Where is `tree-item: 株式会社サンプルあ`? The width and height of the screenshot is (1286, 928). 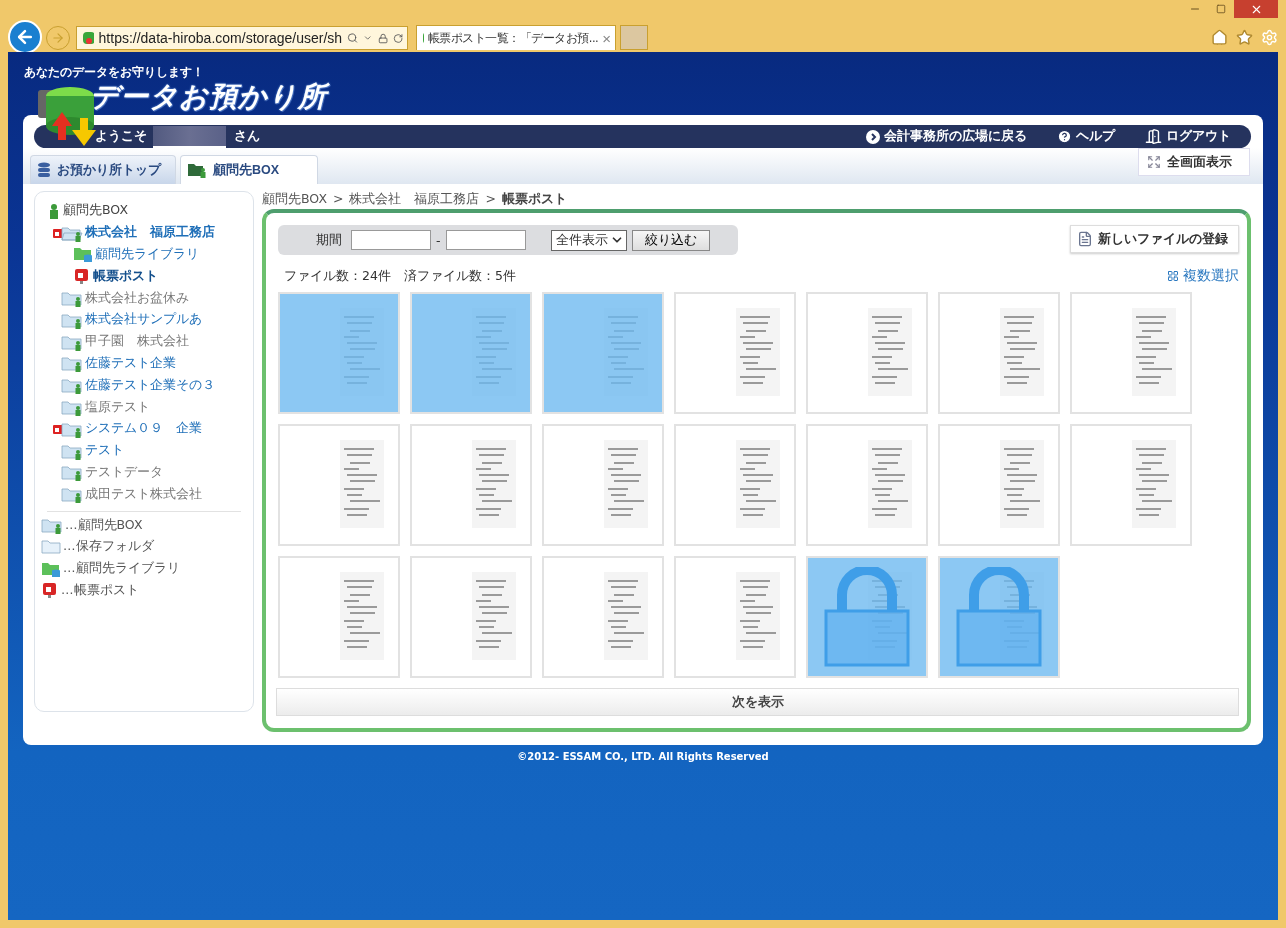 tree-item: 株式会社サンプルあ is located at coordinates (143, 320).